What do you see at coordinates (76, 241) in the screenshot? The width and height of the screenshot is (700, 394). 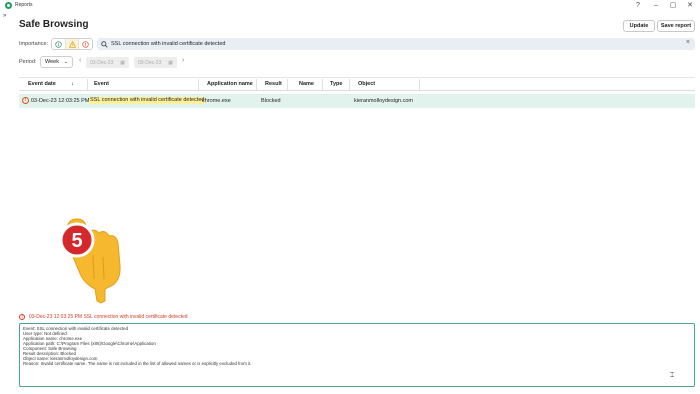 I see `step-number: 5` at bounding box center [76, 241].